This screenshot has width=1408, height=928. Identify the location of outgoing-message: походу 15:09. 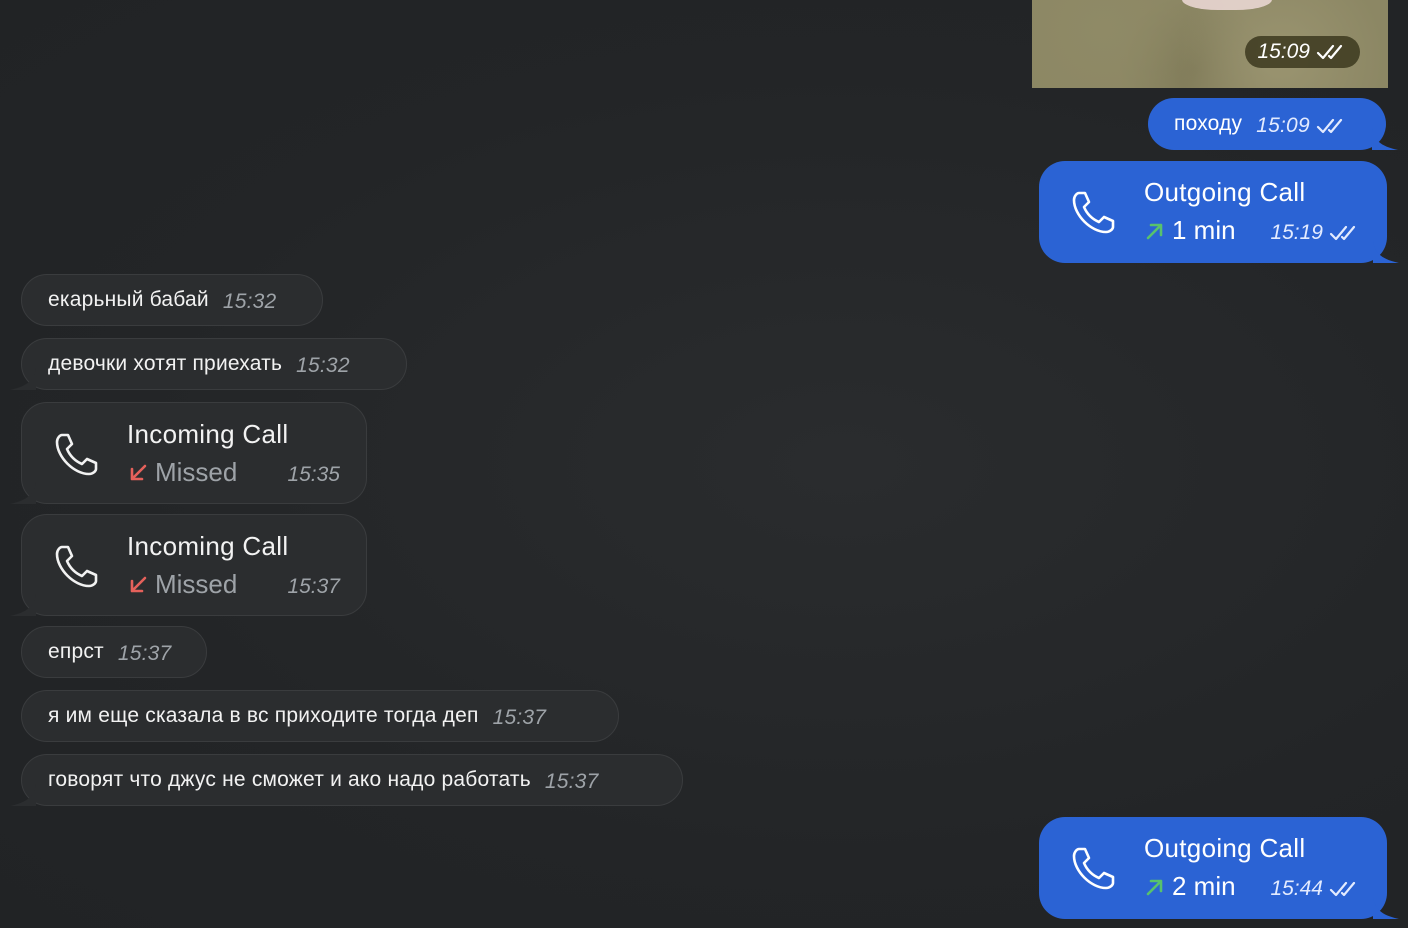
(1273, 124).